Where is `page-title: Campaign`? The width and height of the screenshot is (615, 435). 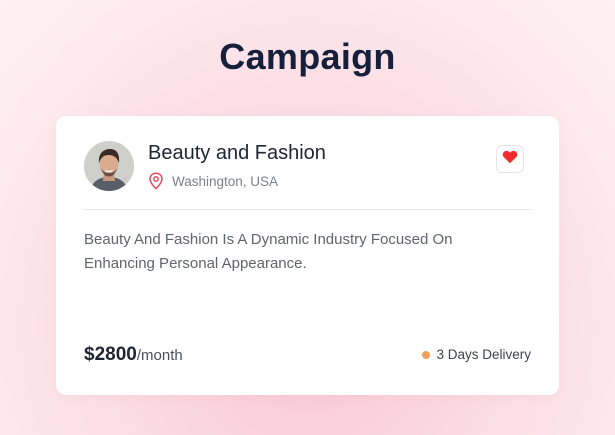 page-title: Campaign is located at coordinates (307, 56).